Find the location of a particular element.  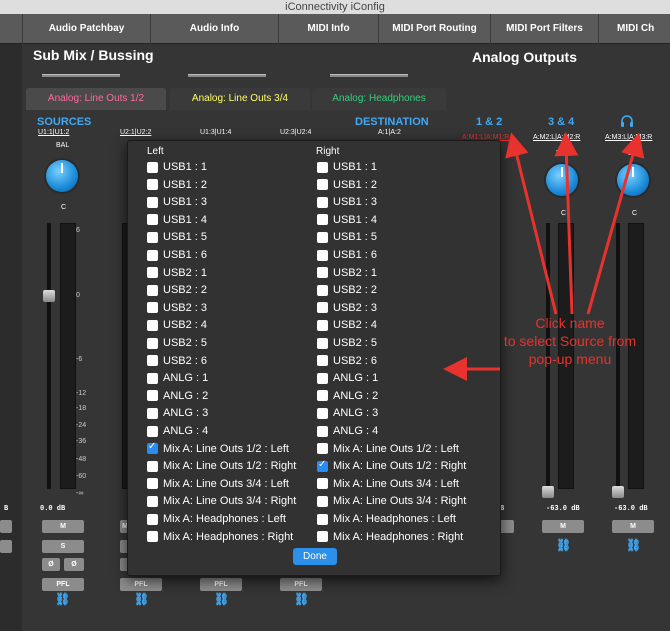

annotation-line: Click name is located at coordinates (570, 323).